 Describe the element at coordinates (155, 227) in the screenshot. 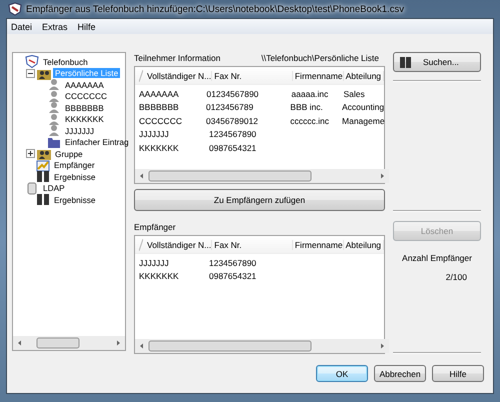

I see `section-label: Empfänger` at that location.